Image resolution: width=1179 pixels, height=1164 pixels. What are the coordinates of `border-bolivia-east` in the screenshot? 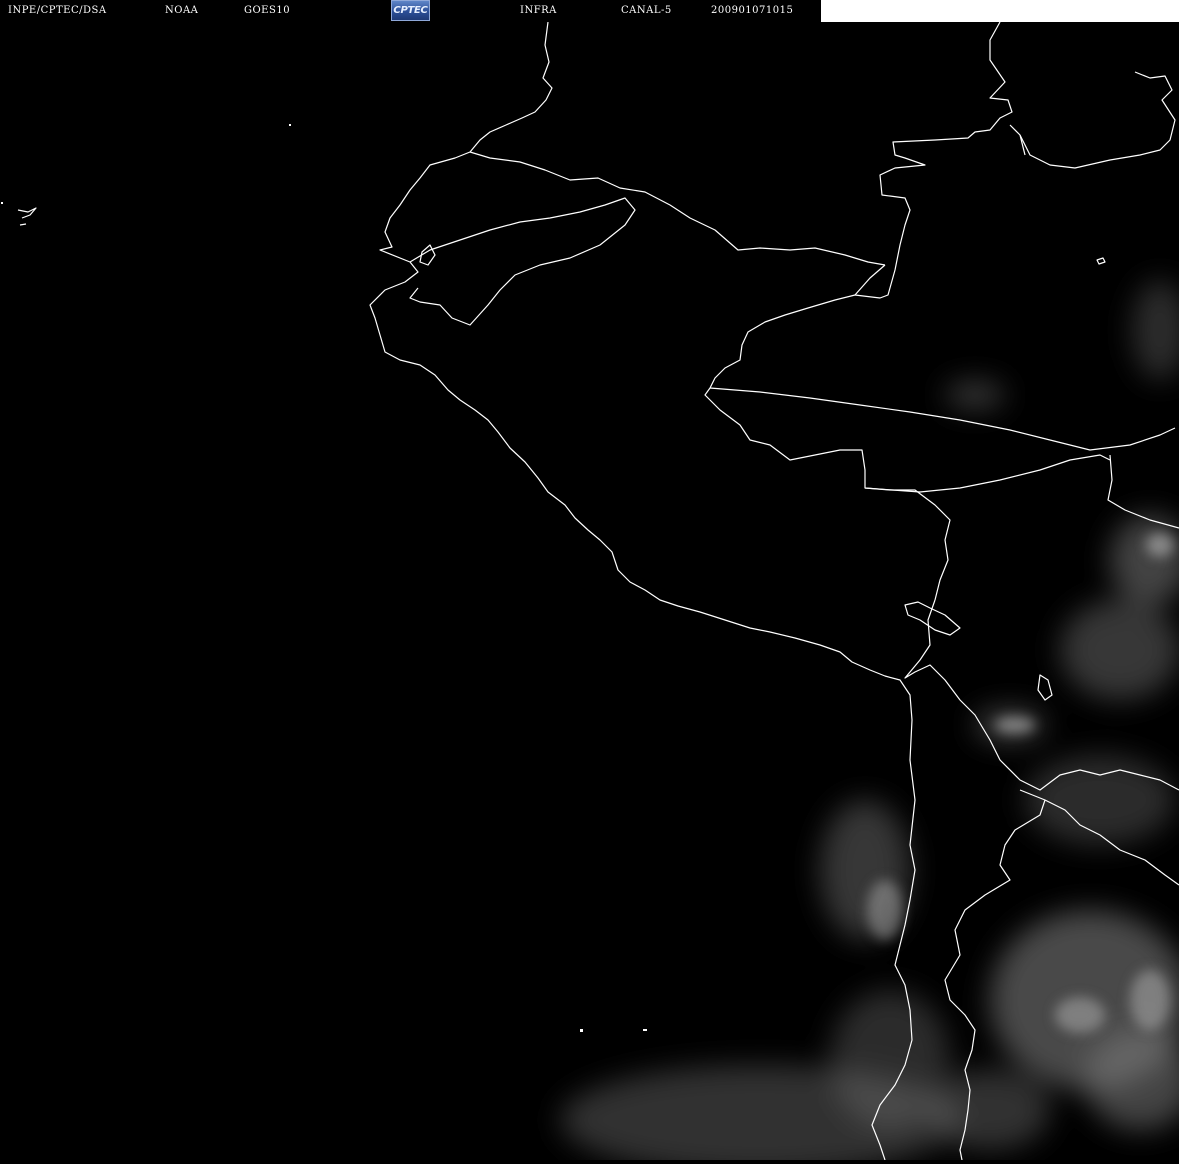 It's located at (1143, 491).